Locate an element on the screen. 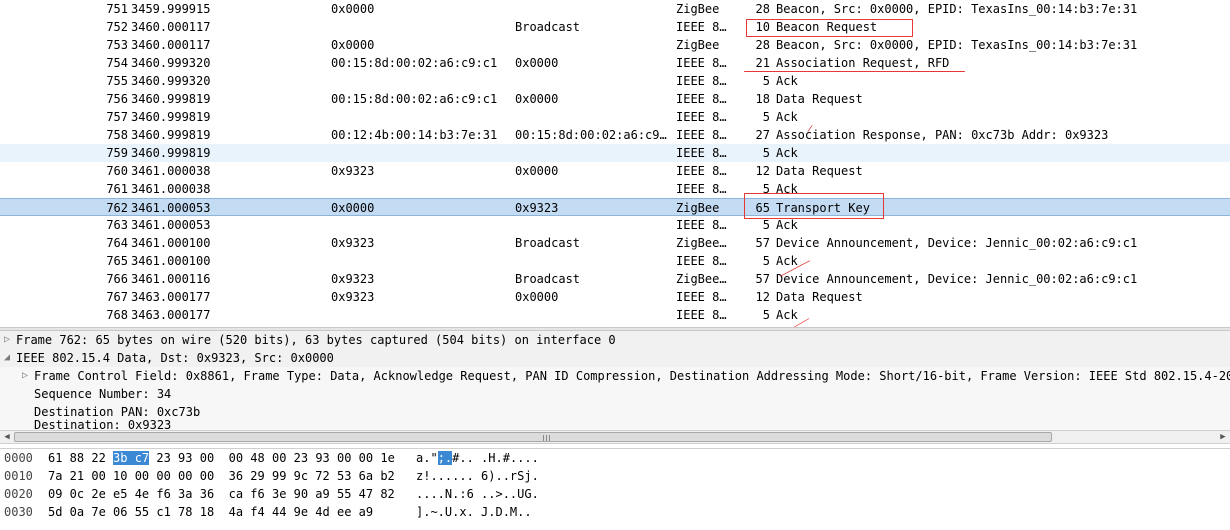 The width and height of the screenshot is (1230, 530). ascii-pre: z!...... 6)..rSj. is located at coordinates (477, 476).